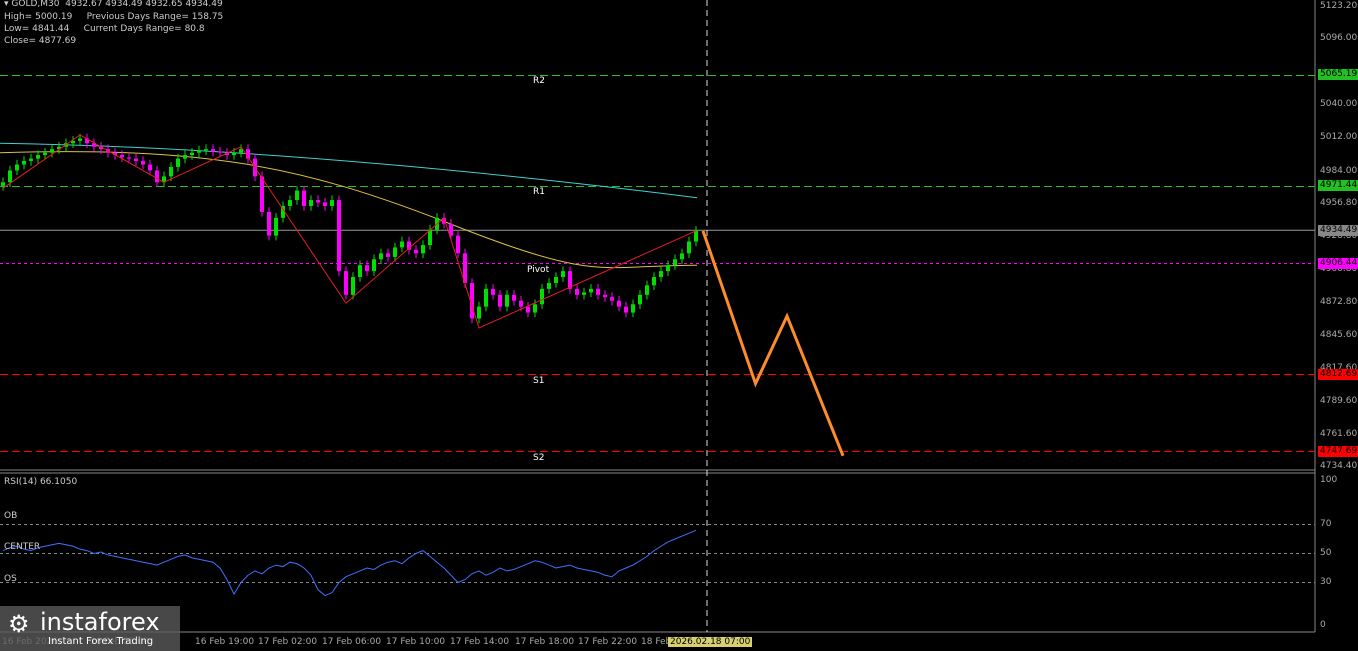 This screenshot has width=1358, height=651. Describe the element at coordinates (773, 343) in the screenshot. I see `forecast-arrow-path` at that location.